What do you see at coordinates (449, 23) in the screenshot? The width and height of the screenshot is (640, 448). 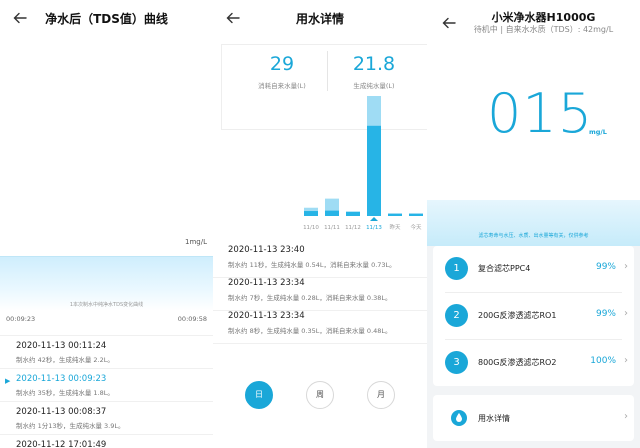 I see `back-arrow-icon` at bounding box center [449, 23].